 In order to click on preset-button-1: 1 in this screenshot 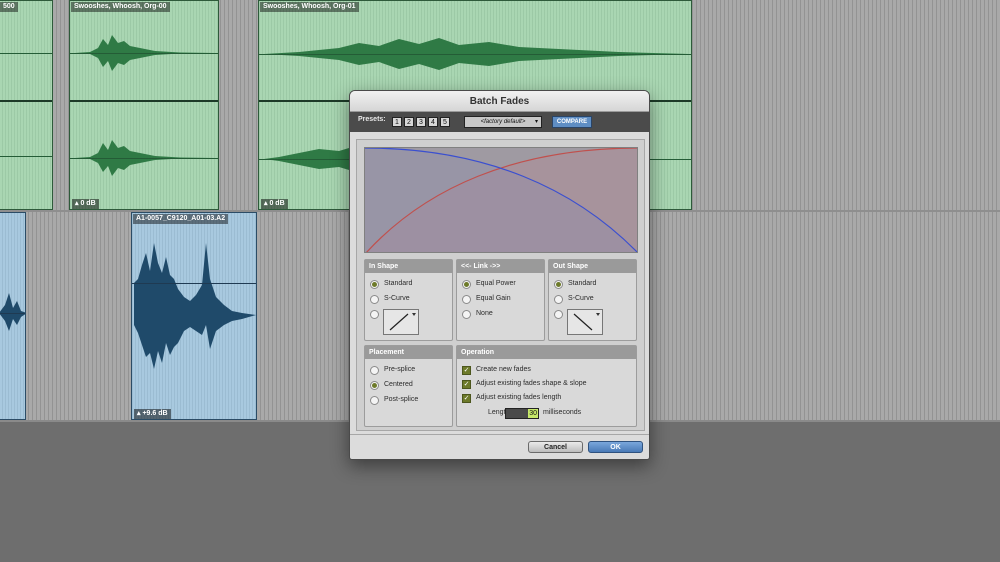, I will do `click(397, 122)`.